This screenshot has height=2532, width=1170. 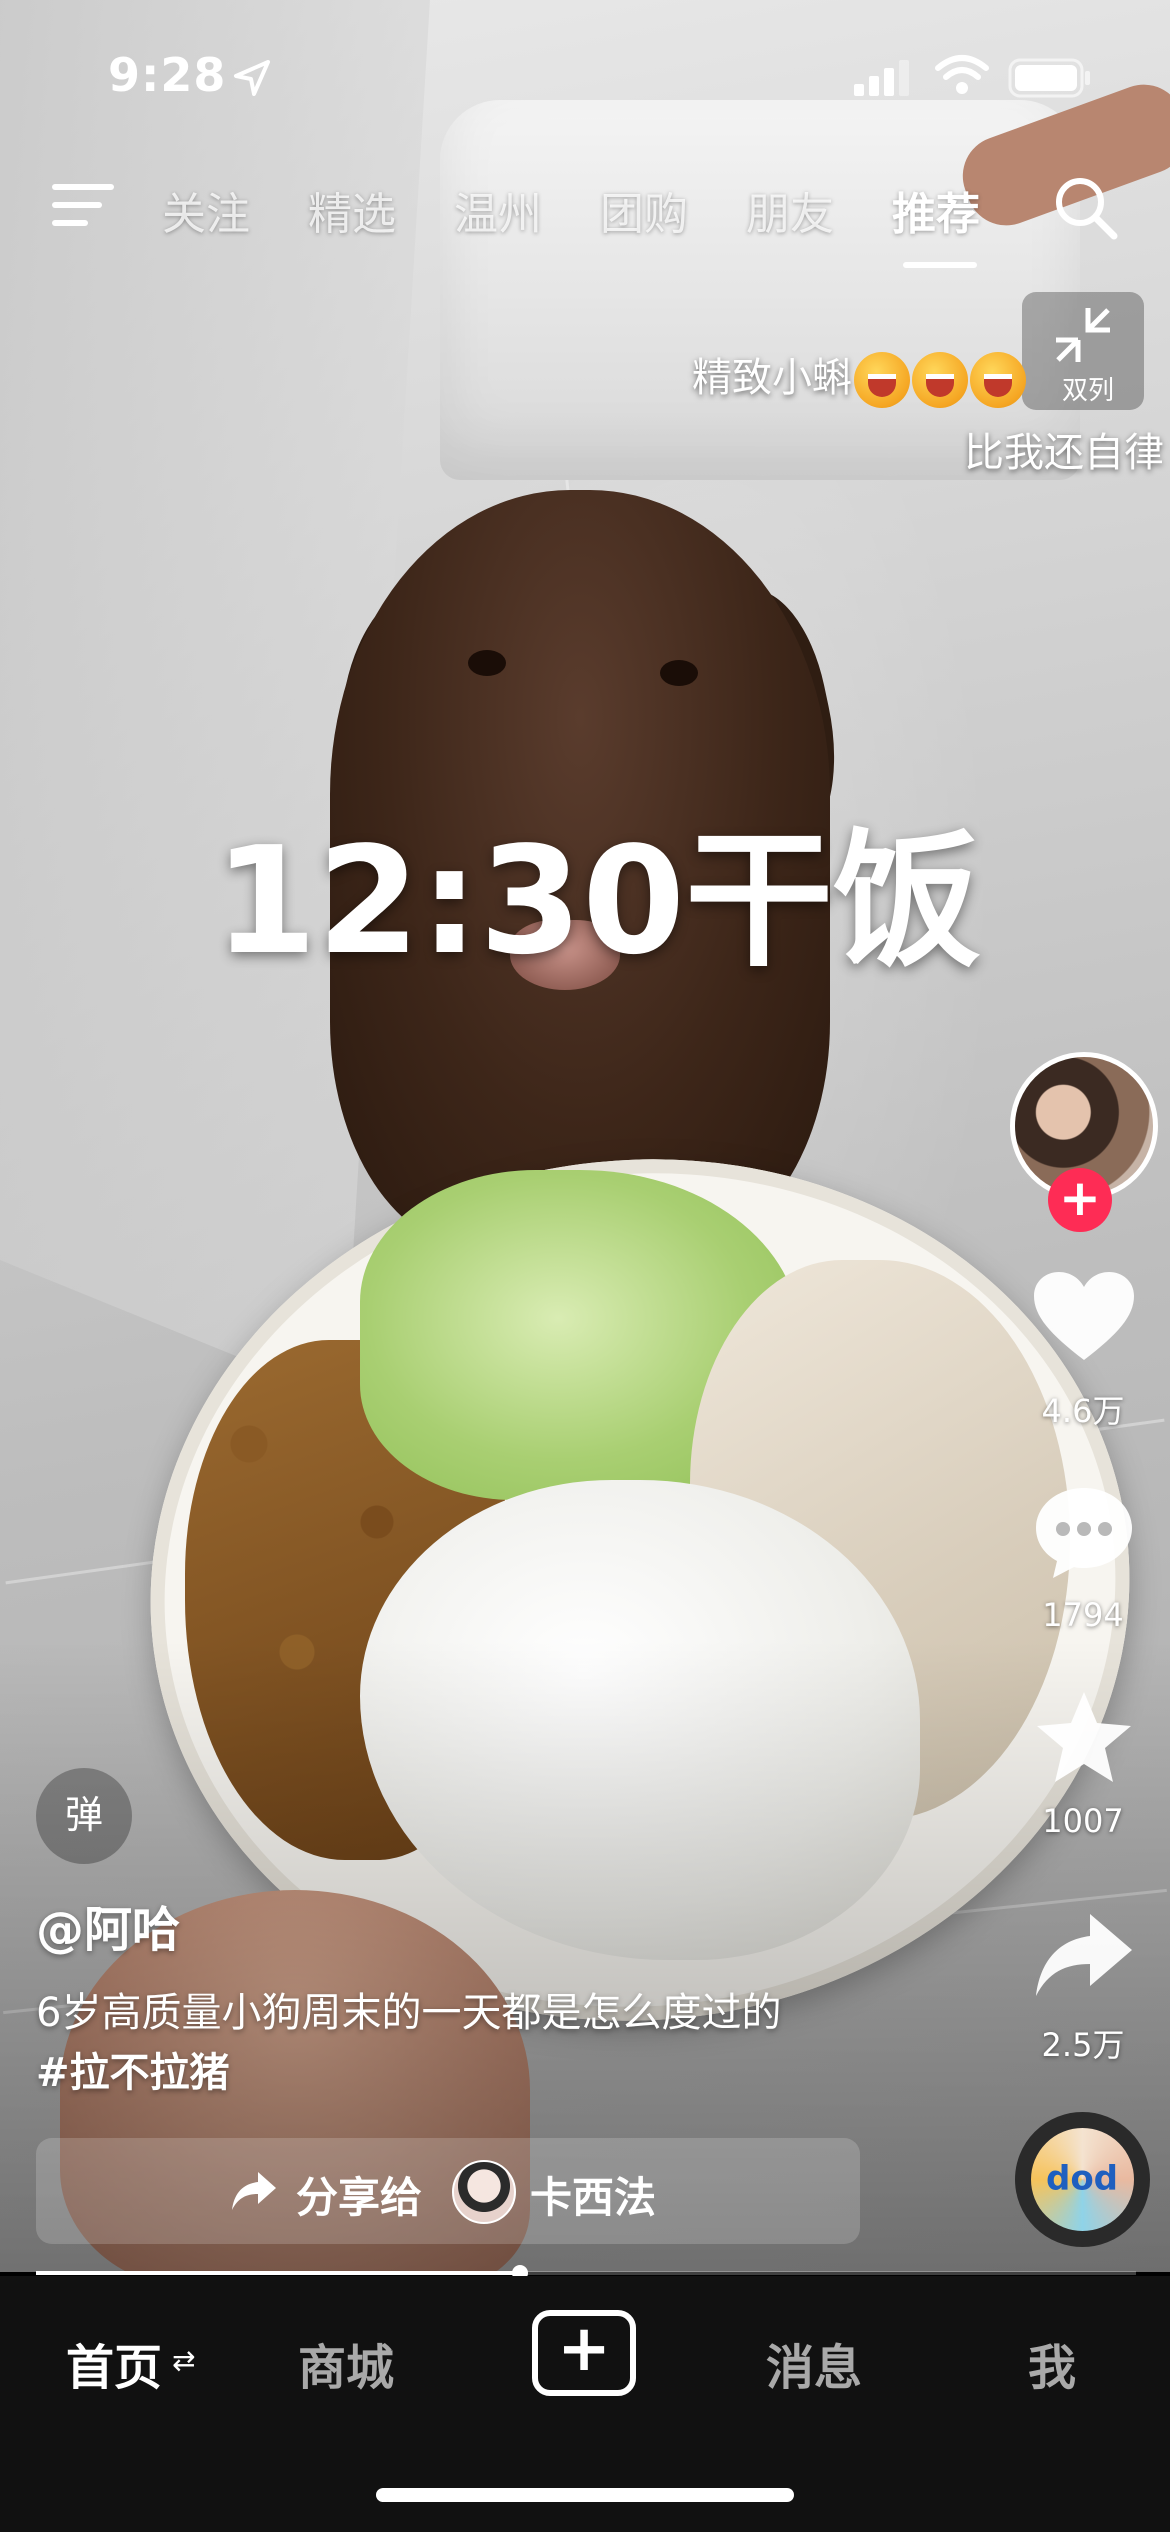 What do you see at coordinates (1064, 453) in the screenshot?
I see `danmu-text: 比我还自律` at bounding box center [1064, 453].